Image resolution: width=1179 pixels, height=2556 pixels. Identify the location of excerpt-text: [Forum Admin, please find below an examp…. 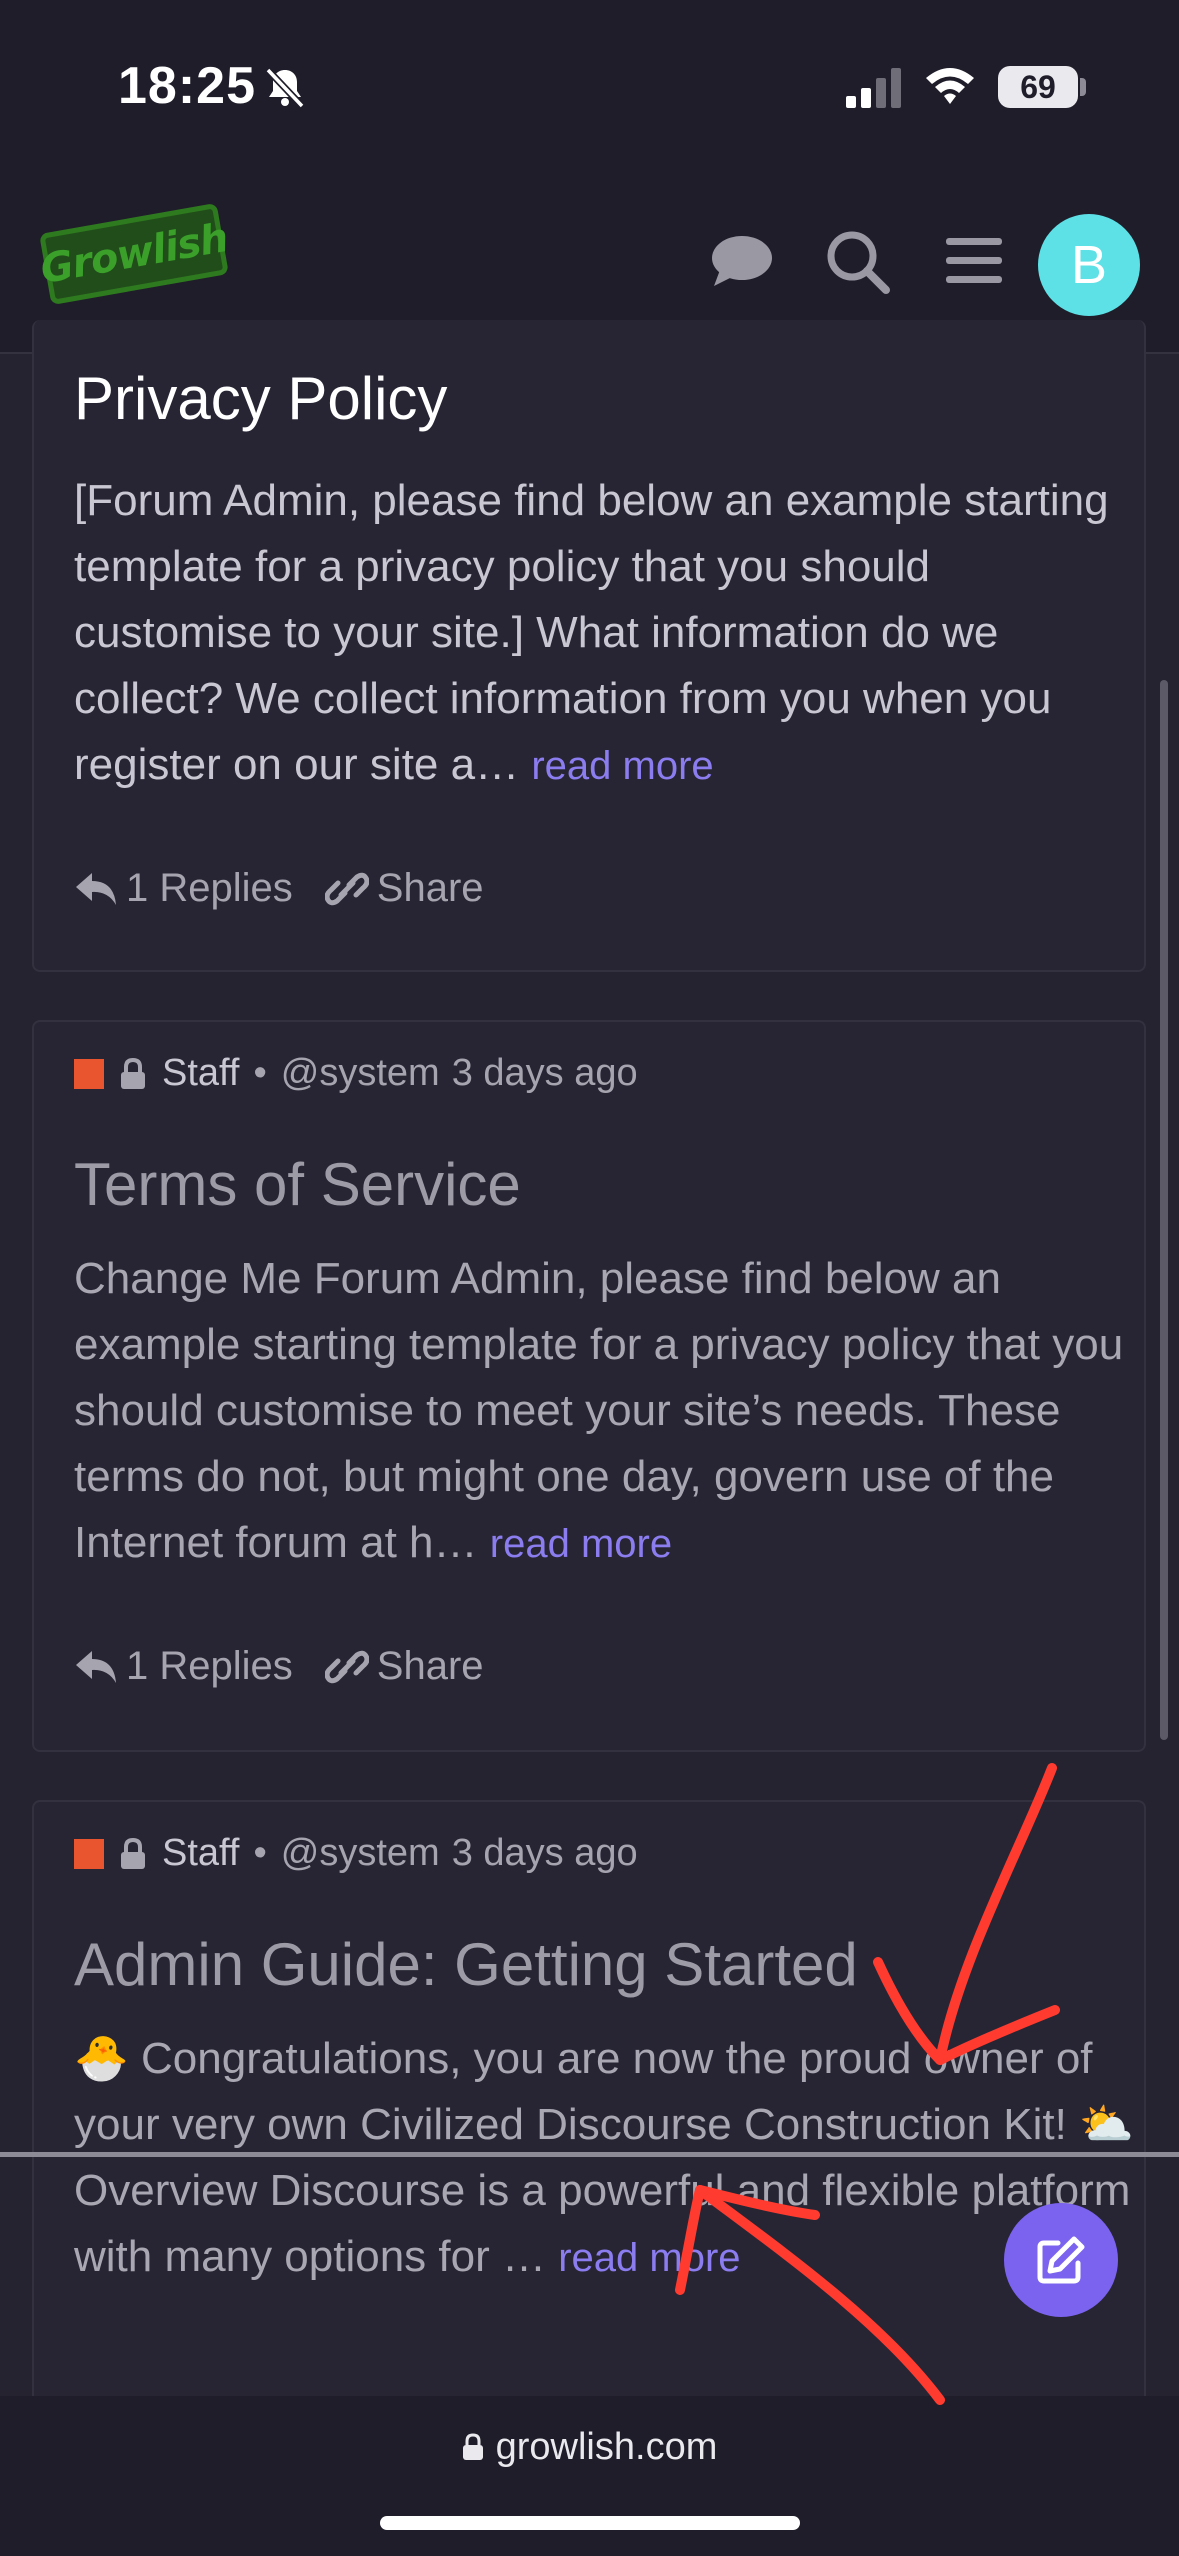
(591, 632).